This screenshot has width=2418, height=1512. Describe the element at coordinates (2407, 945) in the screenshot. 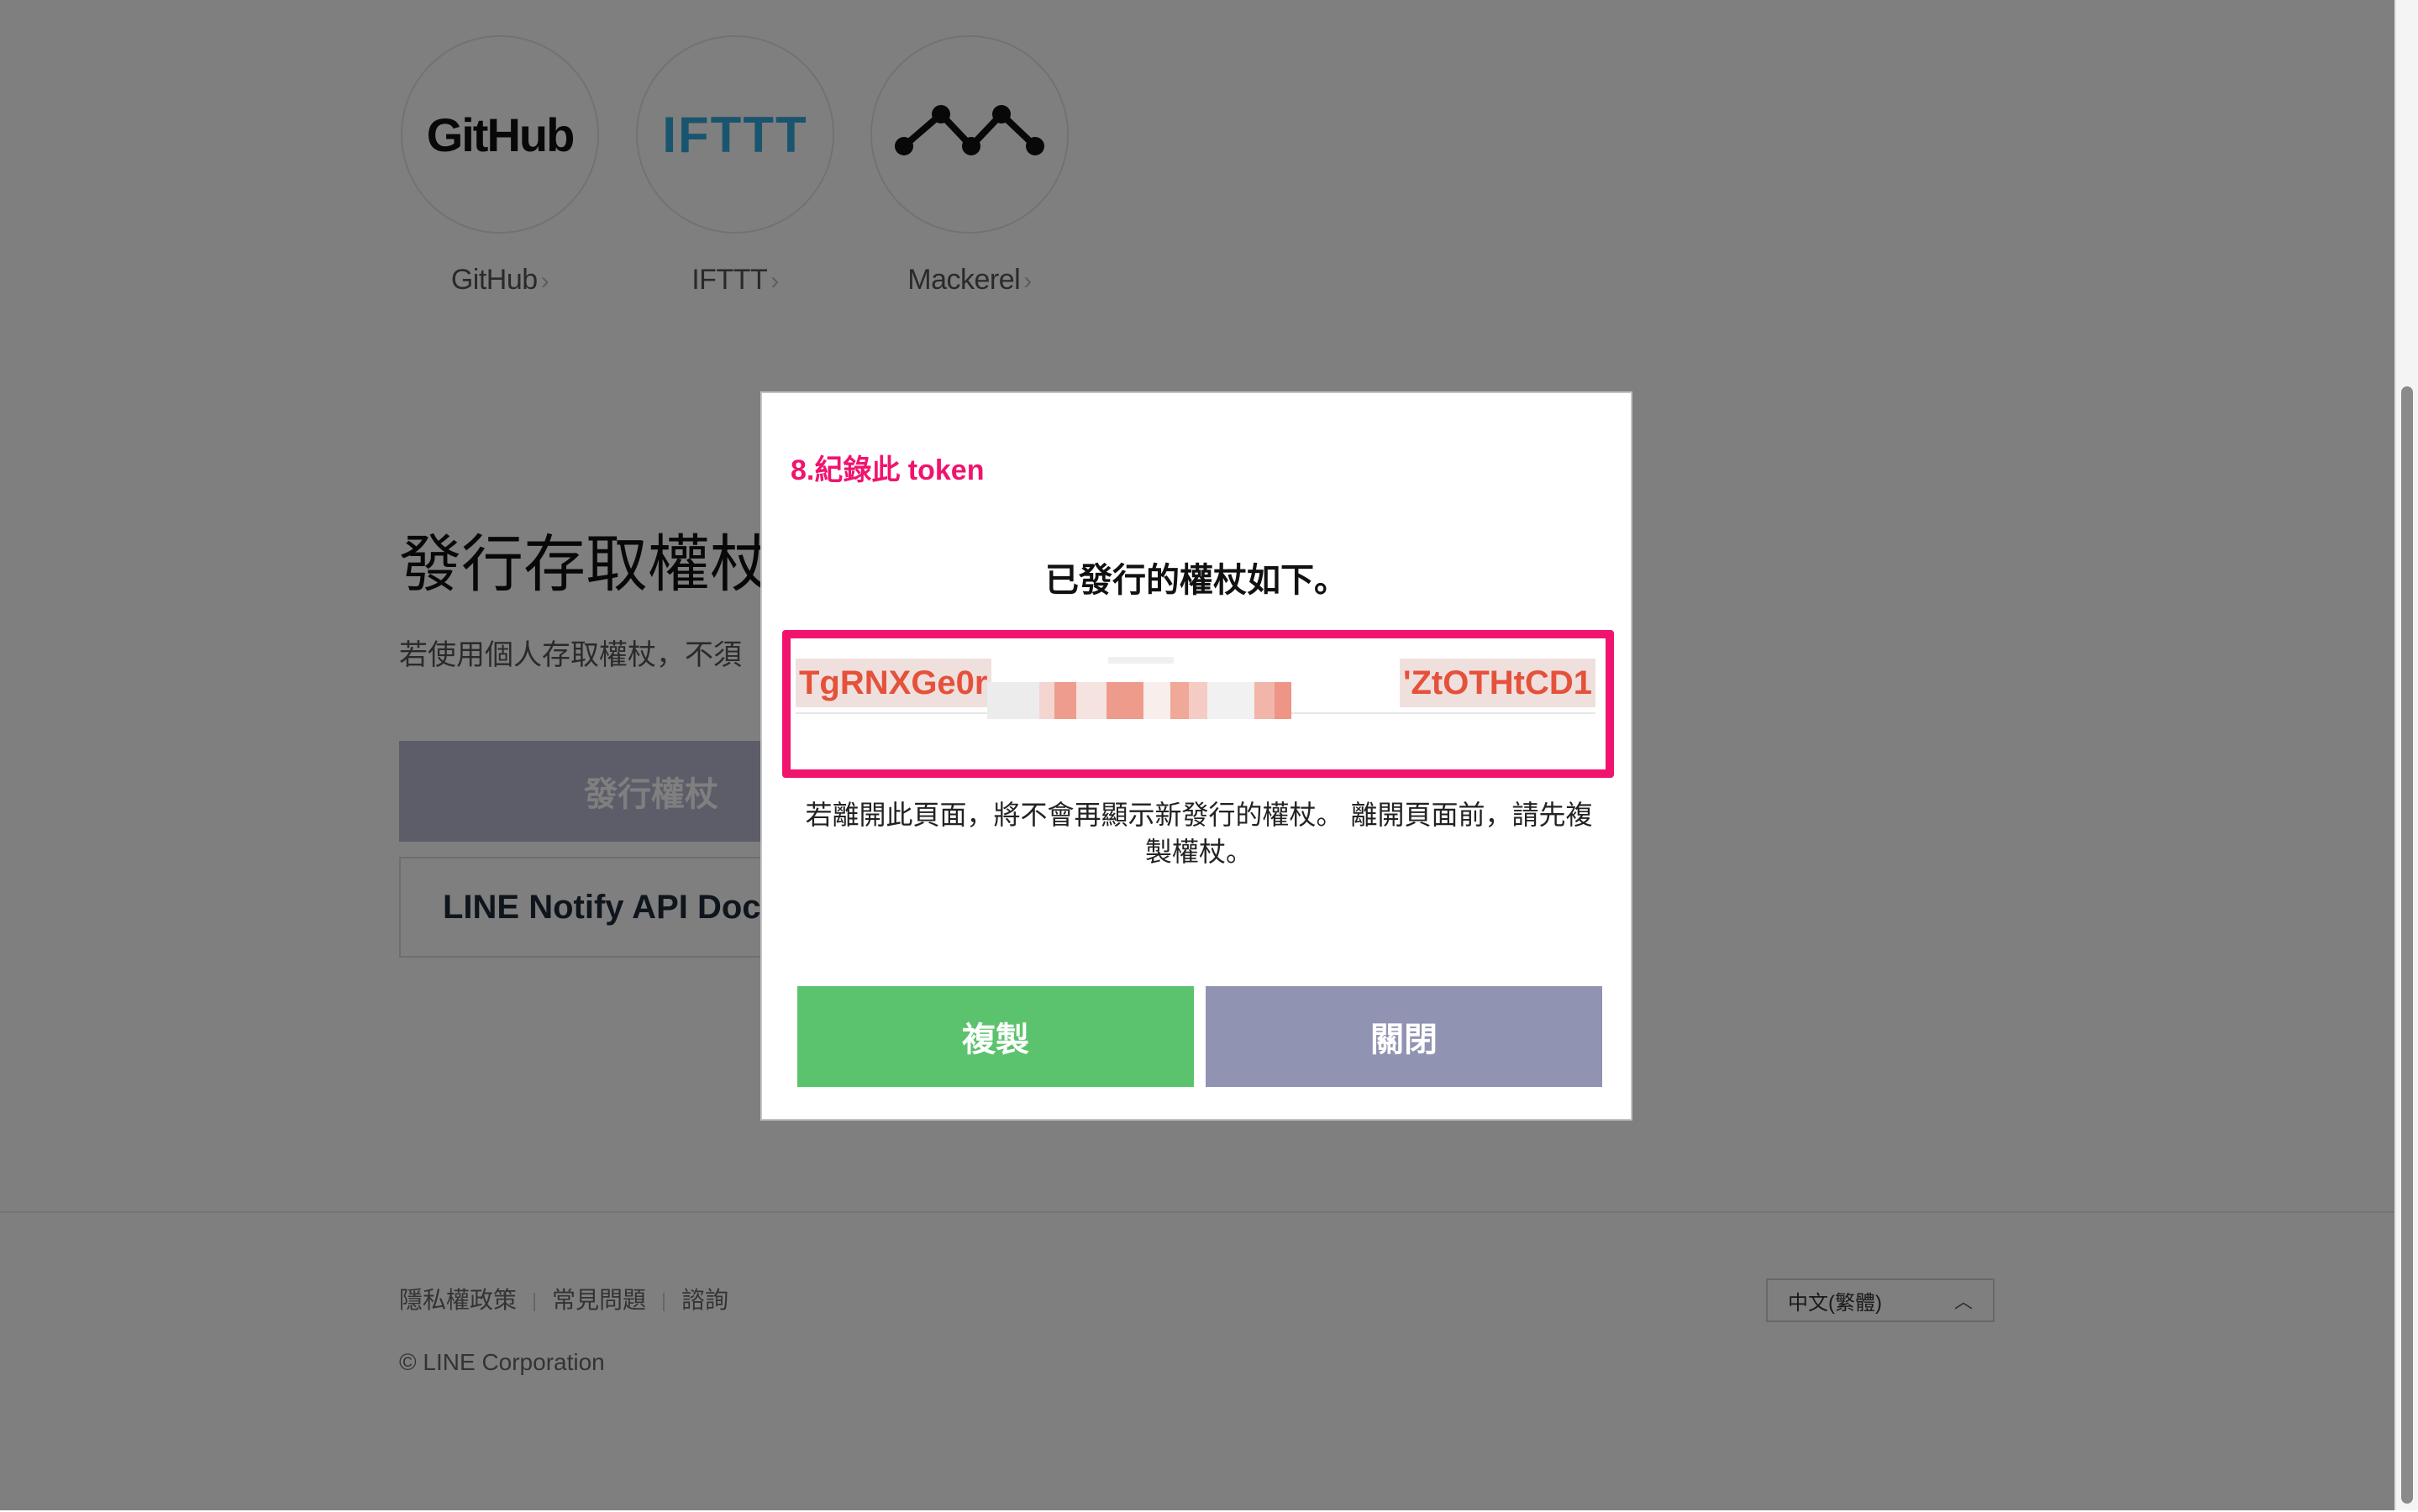

I see `scrollbar-thumb` at that location.